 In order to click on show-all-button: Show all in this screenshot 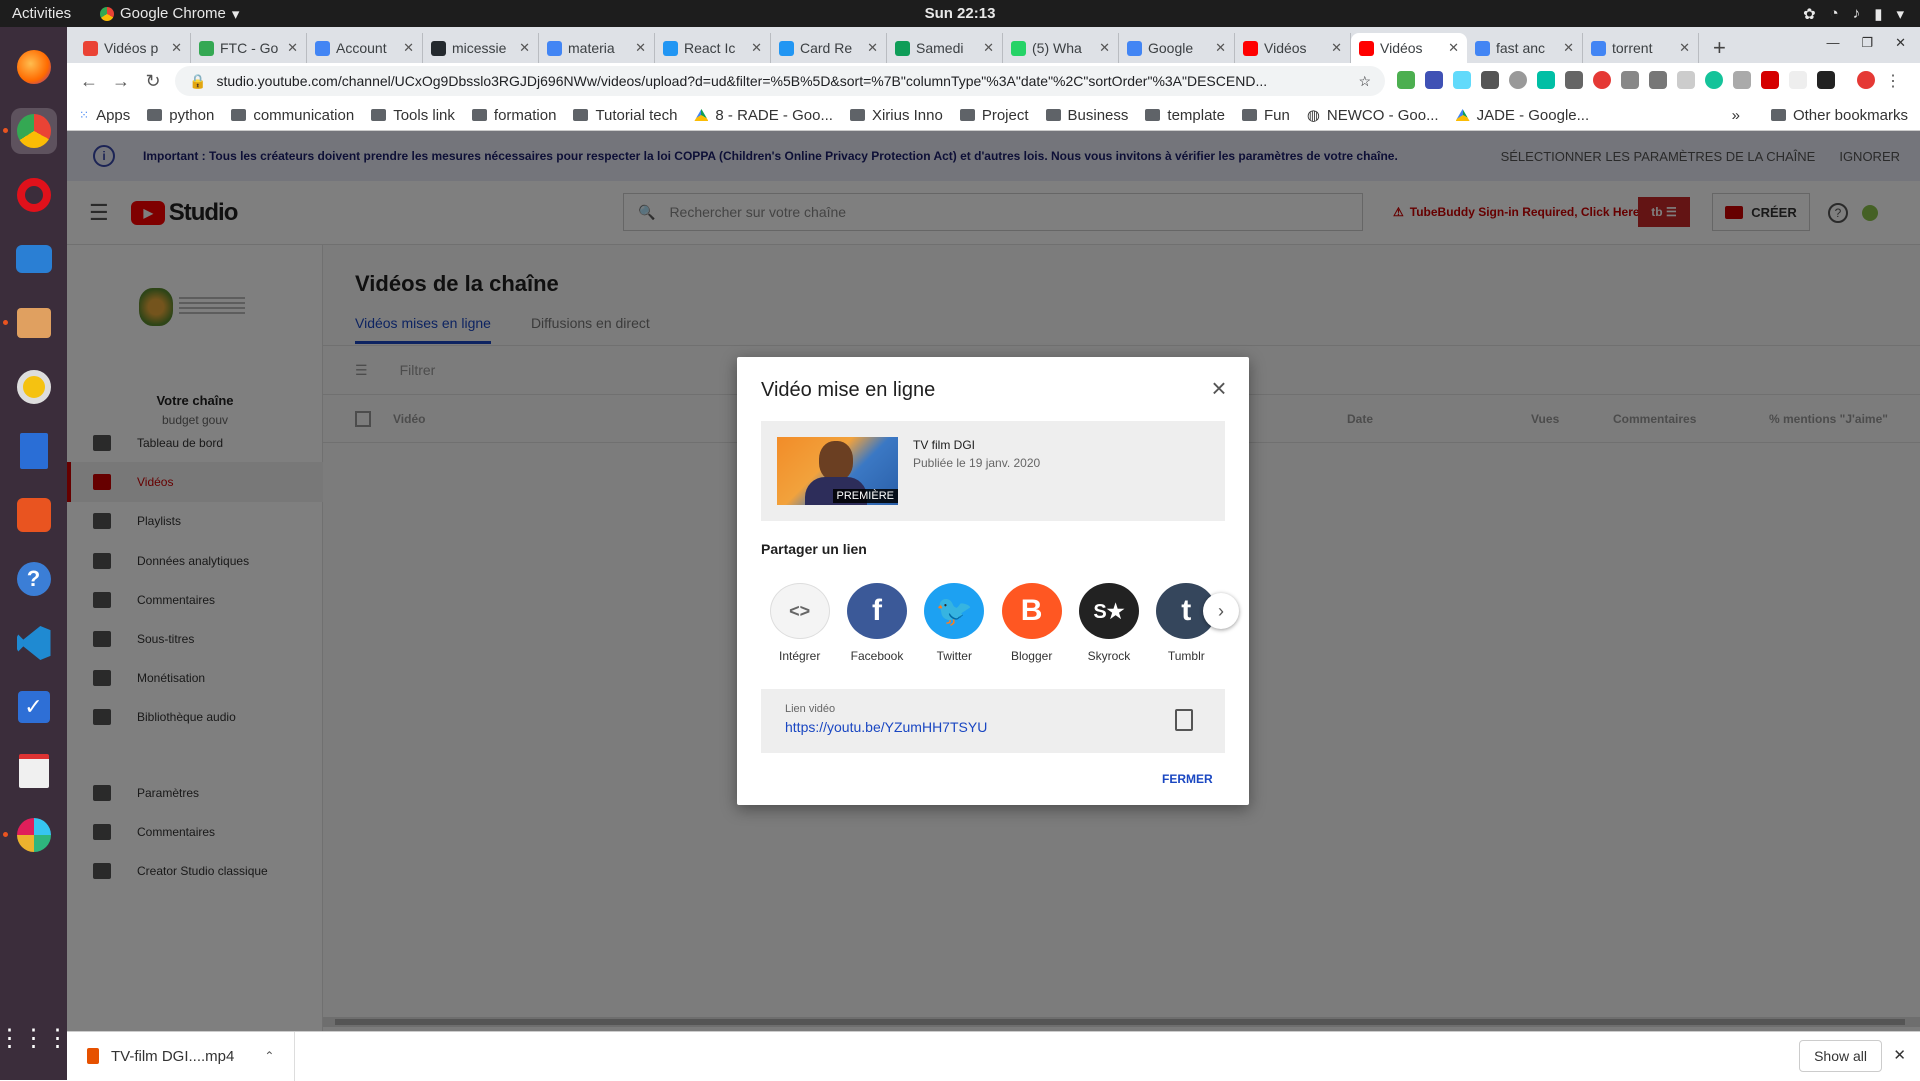, I will do `click(1840, 1056)`.